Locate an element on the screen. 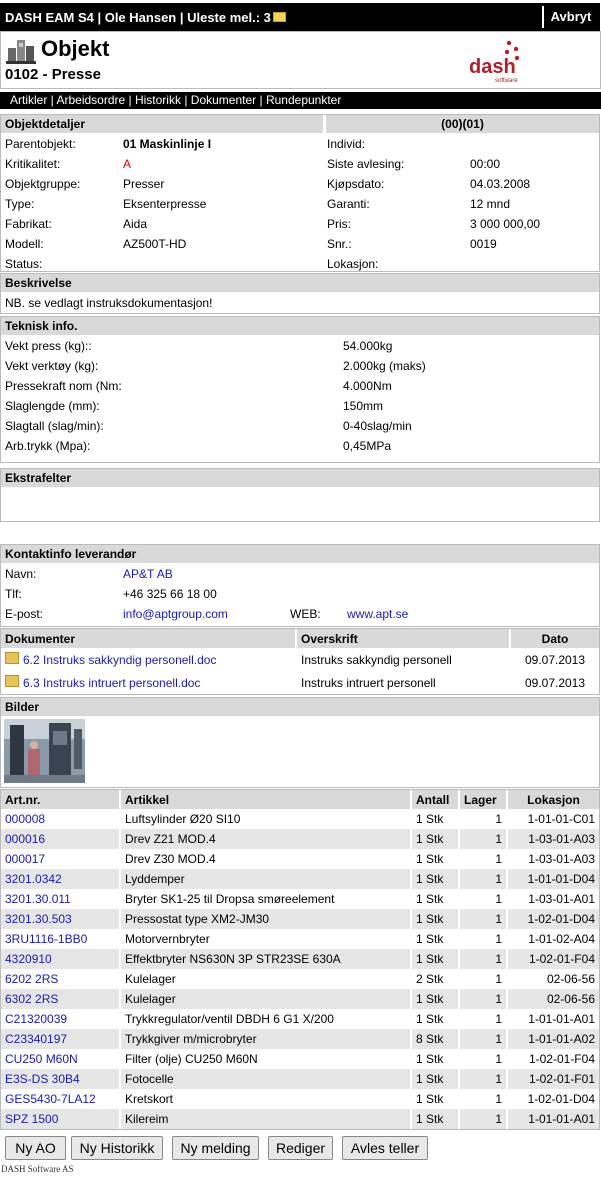 The height and width of the screenshot is (1178, 601). tech-heading: Teknisk info. is located at coordinates (300, 326).